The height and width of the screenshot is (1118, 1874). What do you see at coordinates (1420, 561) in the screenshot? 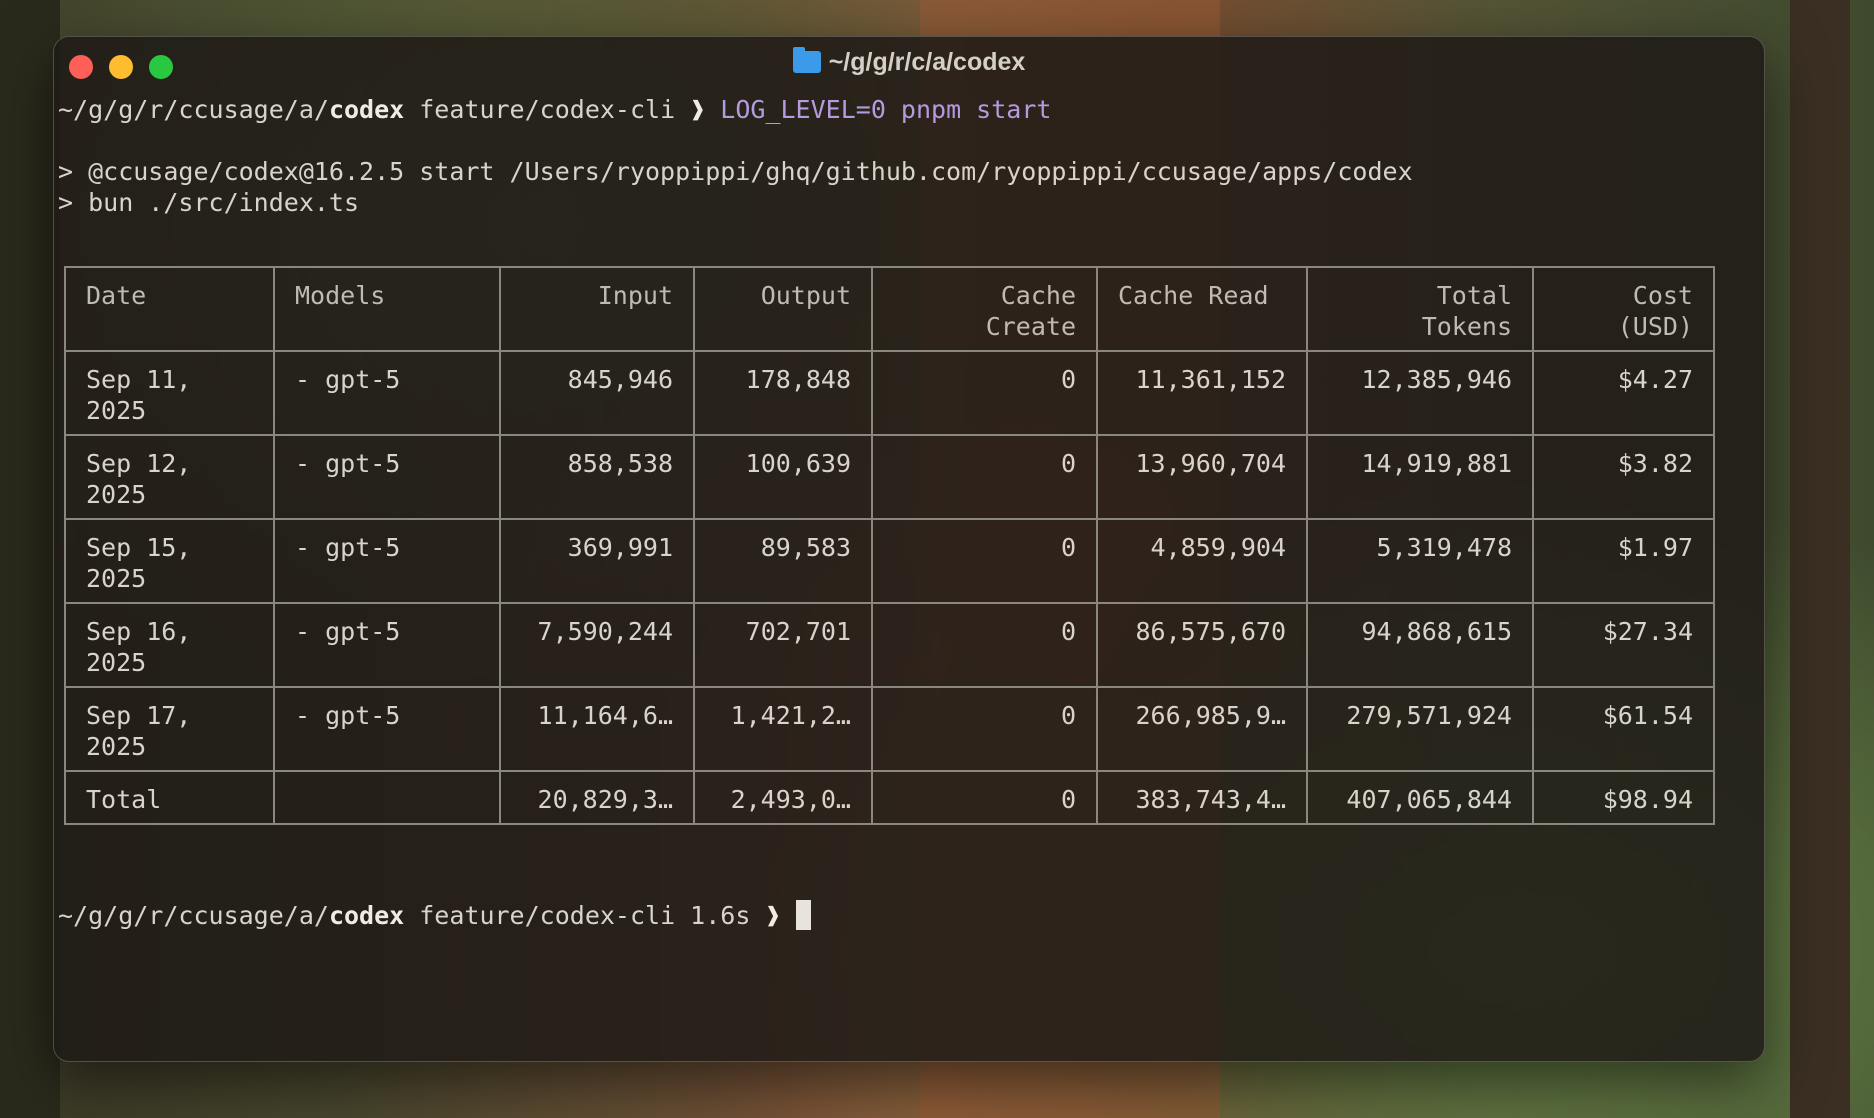
I see `cell-total-tokens: 5,319,478` at bounding box center [1420, 561].